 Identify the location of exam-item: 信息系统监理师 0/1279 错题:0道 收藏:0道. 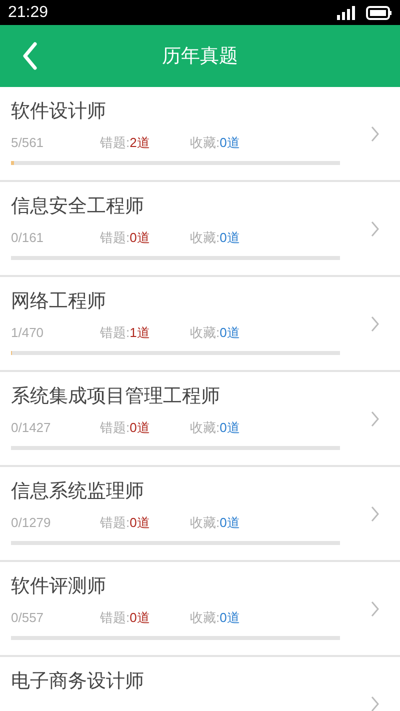
(200, 514).